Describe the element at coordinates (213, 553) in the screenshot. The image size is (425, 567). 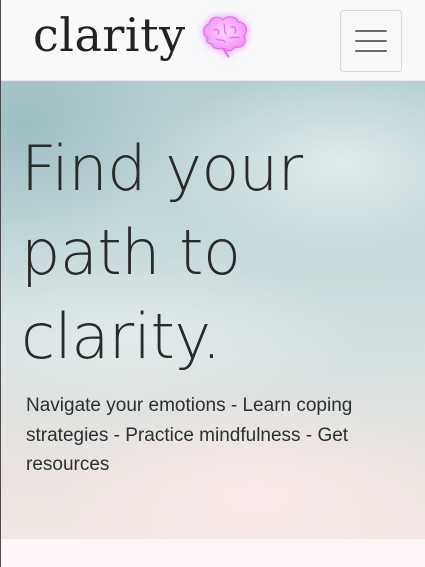
I see `next-section` at that location.